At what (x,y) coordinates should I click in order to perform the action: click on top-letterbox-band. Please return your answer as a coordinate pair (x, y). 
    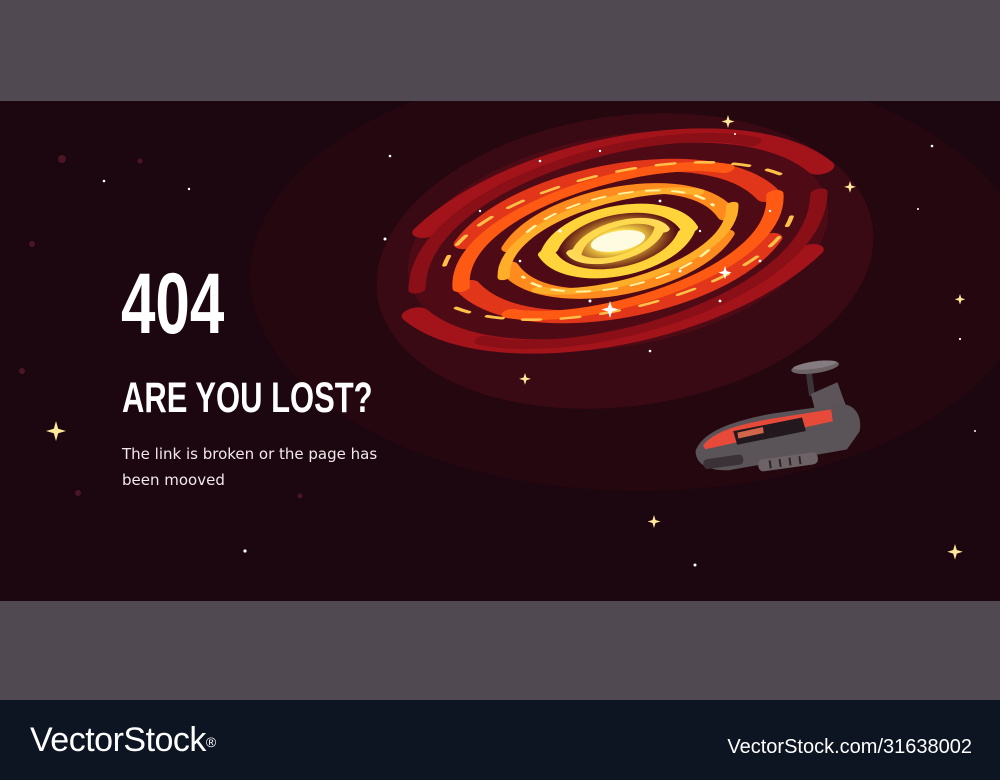
    Looking at the image, I should click on (500, 50).